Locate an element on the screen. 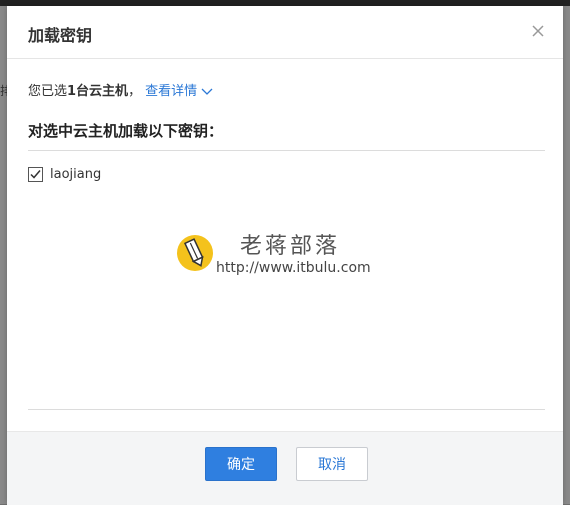  chevron-down-icon is located at coordinates (207, 91).